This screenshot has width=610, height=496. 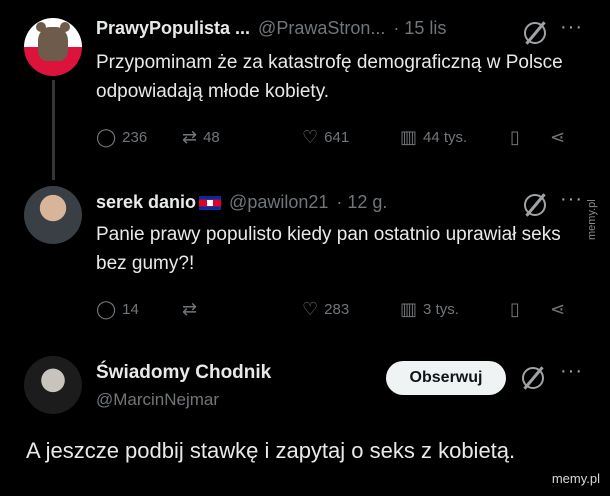 I want to click on reply-count: 14, so click(x=130, y=309).